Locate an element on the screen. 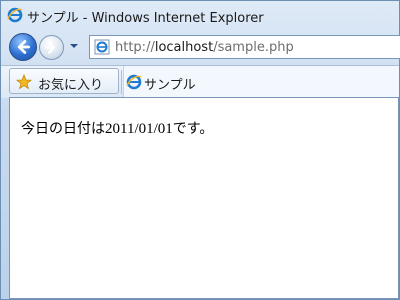 This screenshot has height=300, width=400. back-arrow-icon is located at coordinates (23, 47).